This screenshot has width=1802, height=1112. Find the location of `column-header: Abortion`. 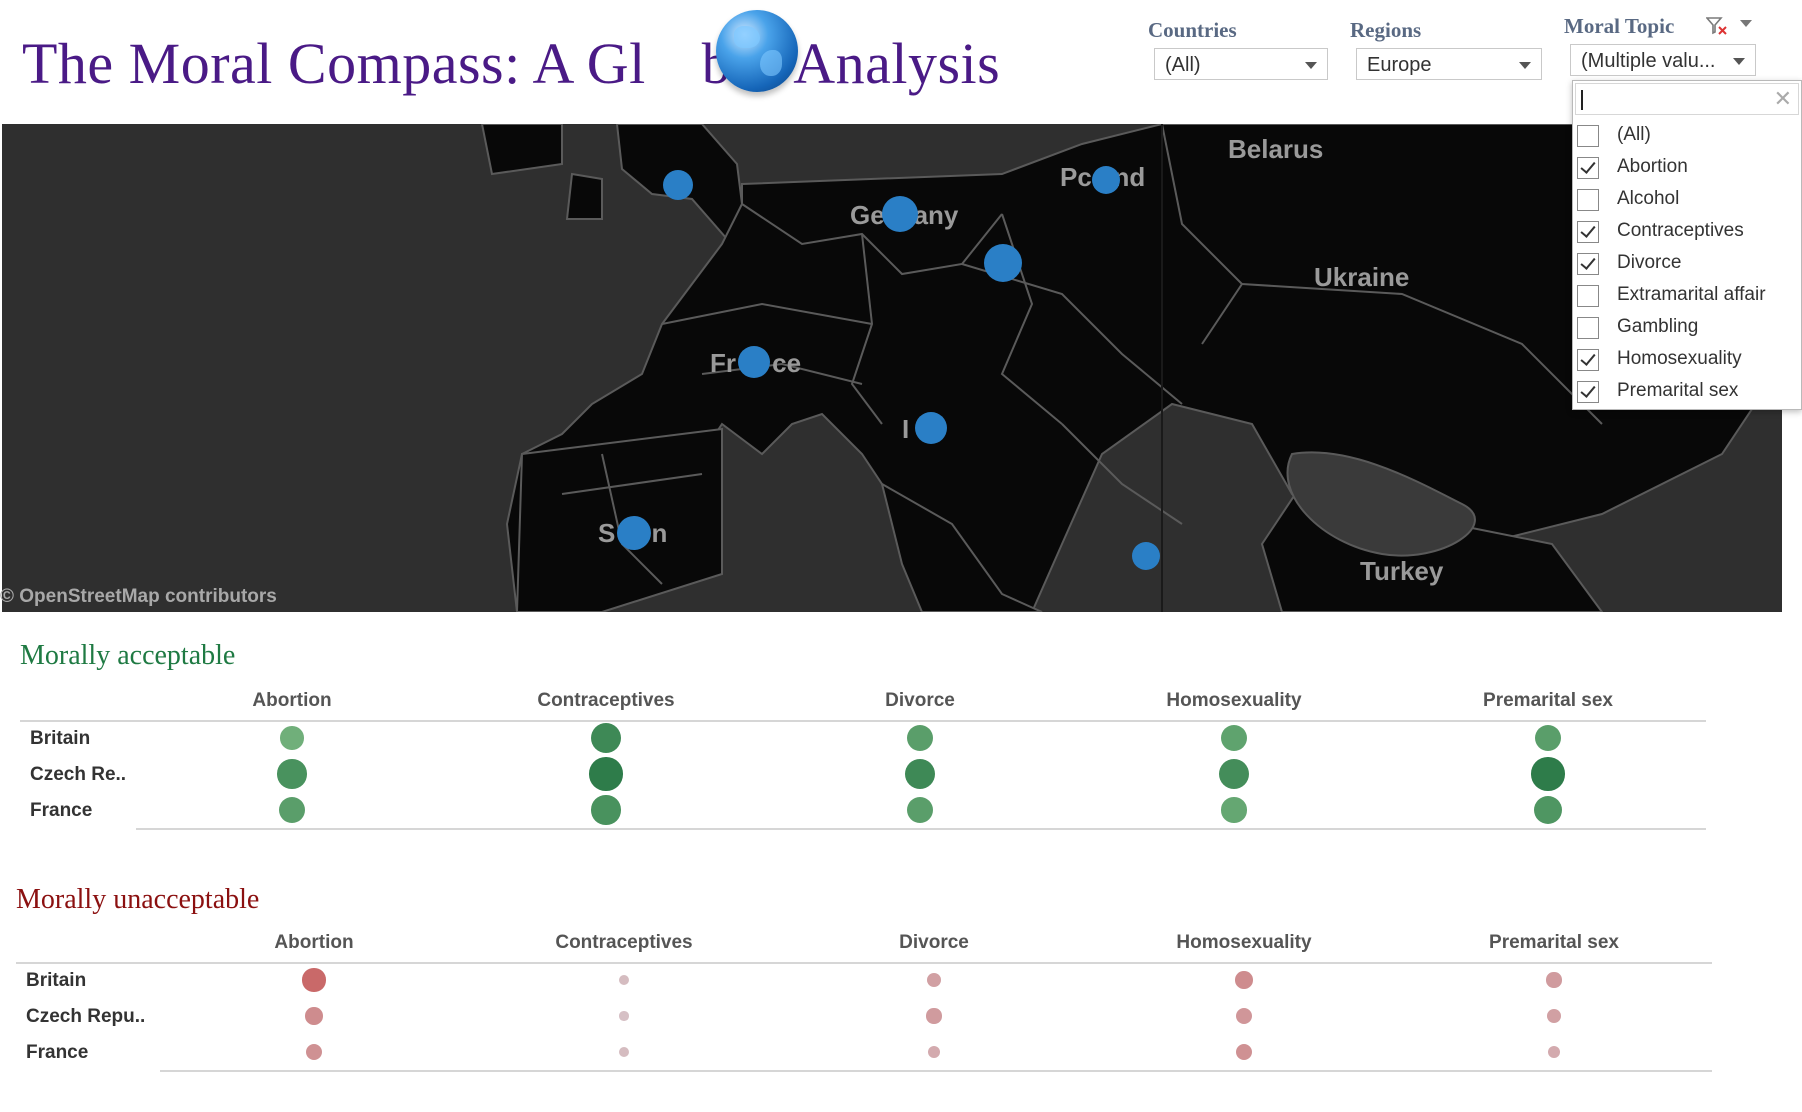

column-header: Abortion is located at coordinates (314, 942).